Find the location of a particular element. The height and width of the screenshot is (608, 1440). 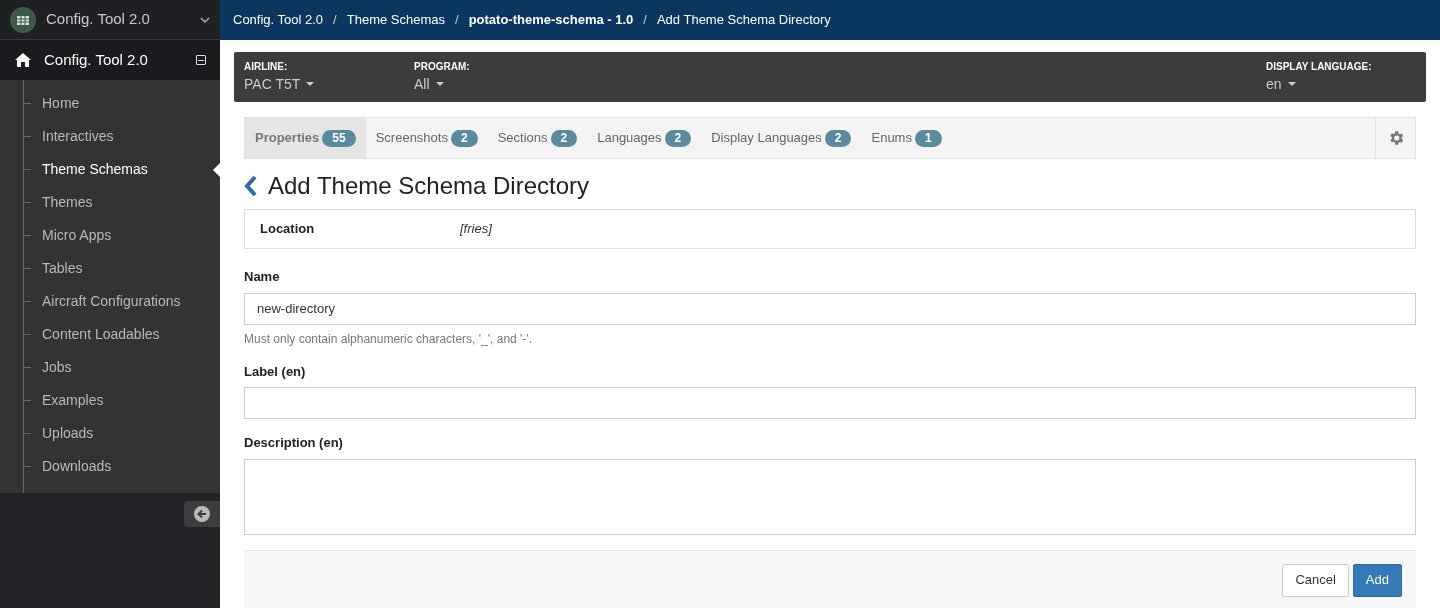

sidebar-item: Jobs is located at coordinates (57, 367).